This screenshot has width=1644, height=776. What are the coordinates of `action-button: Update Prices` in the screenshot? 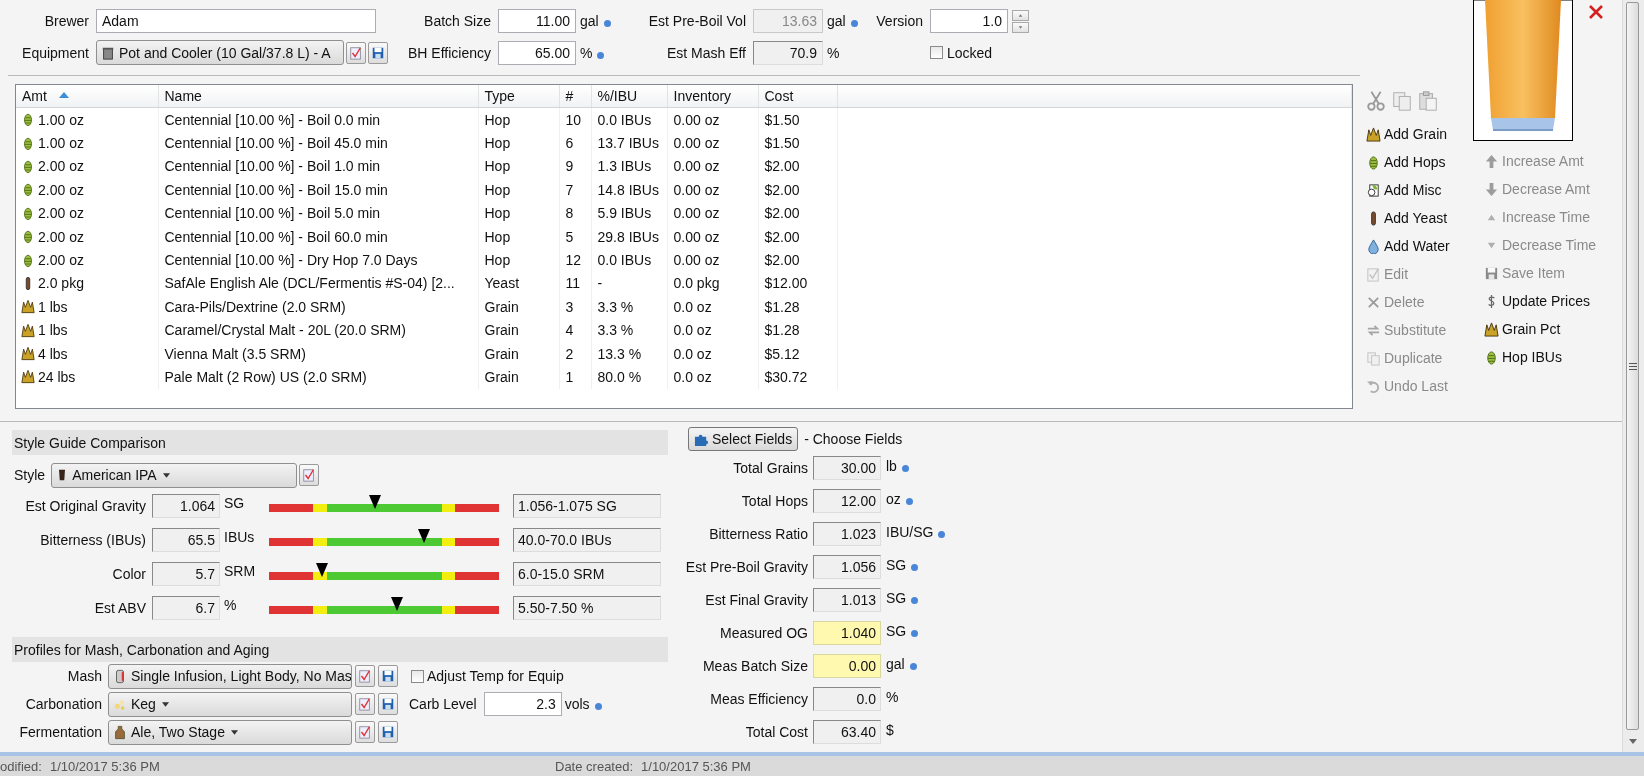 It's located at (1536, 301).